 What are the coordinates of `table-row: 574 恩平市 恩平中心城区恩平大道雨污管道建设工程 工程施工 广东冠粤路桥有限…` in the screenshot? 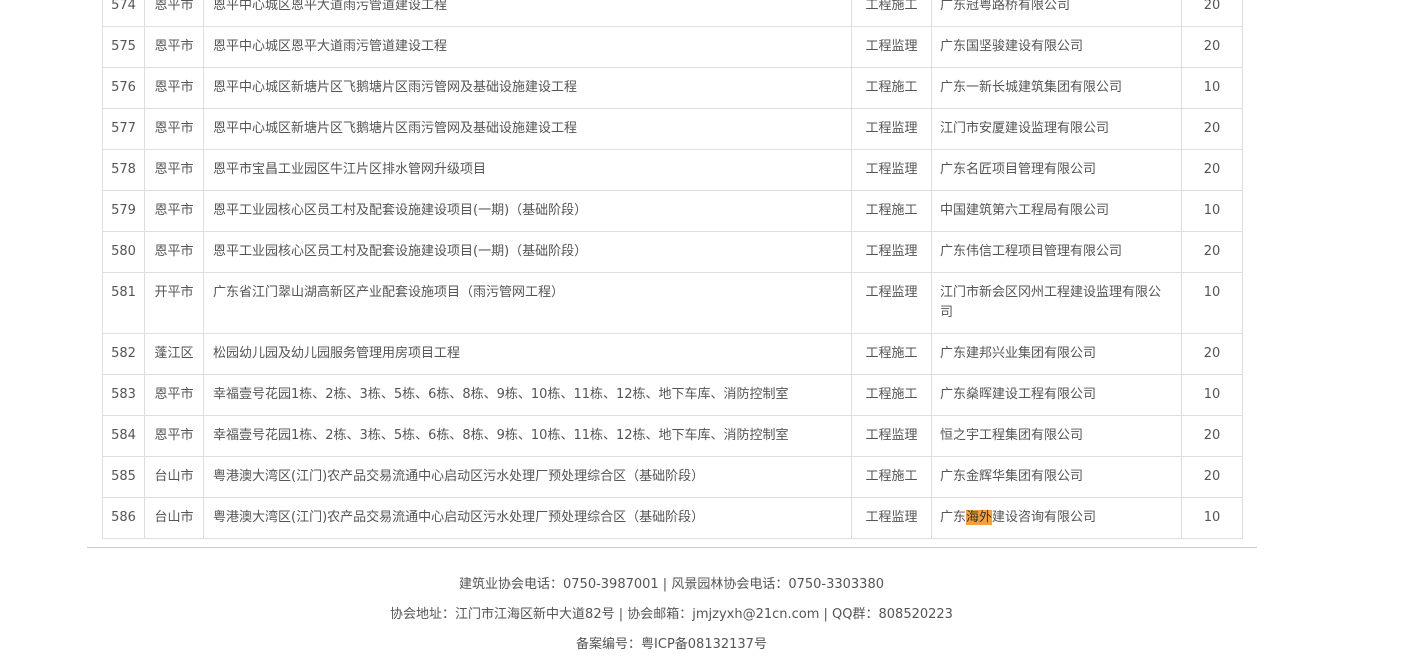 It's located at (672, 13).